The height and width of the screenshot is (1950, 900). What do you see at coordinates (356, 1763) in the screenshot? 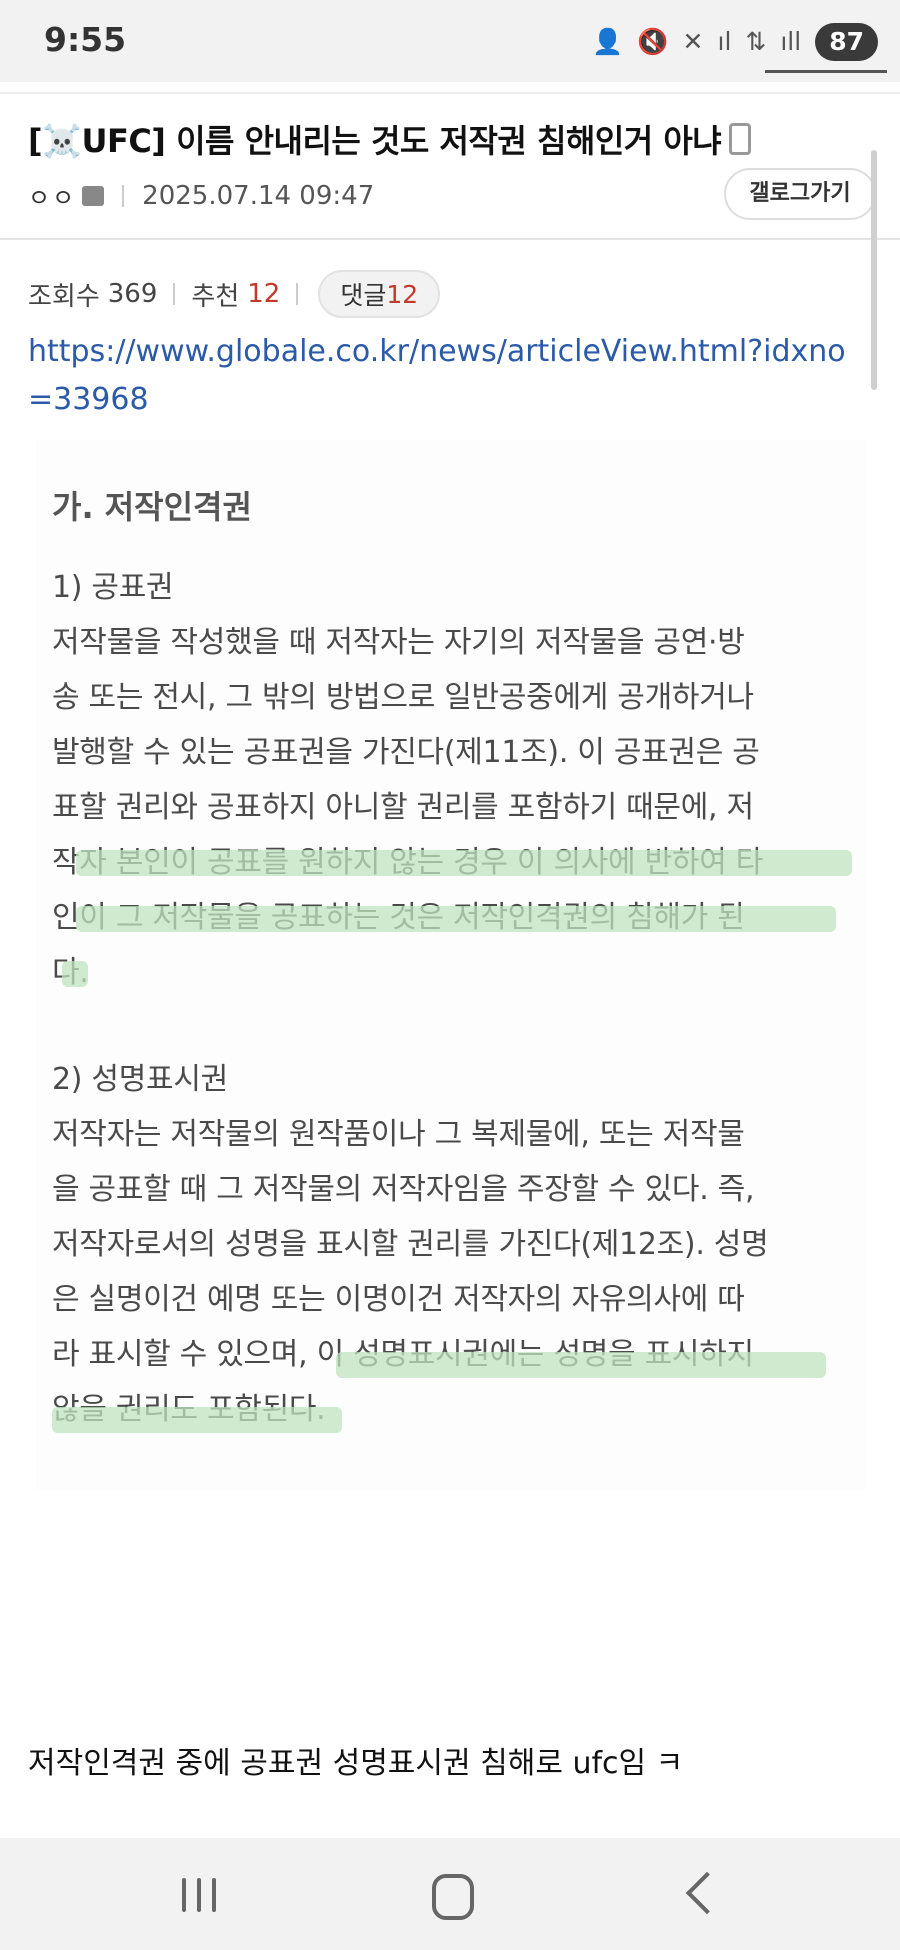
I see `post-body-text: 저작인격권 중에 공표권 성명표시권 침해로 ufc임 ㅋ` at bounding box center [356, 1763].